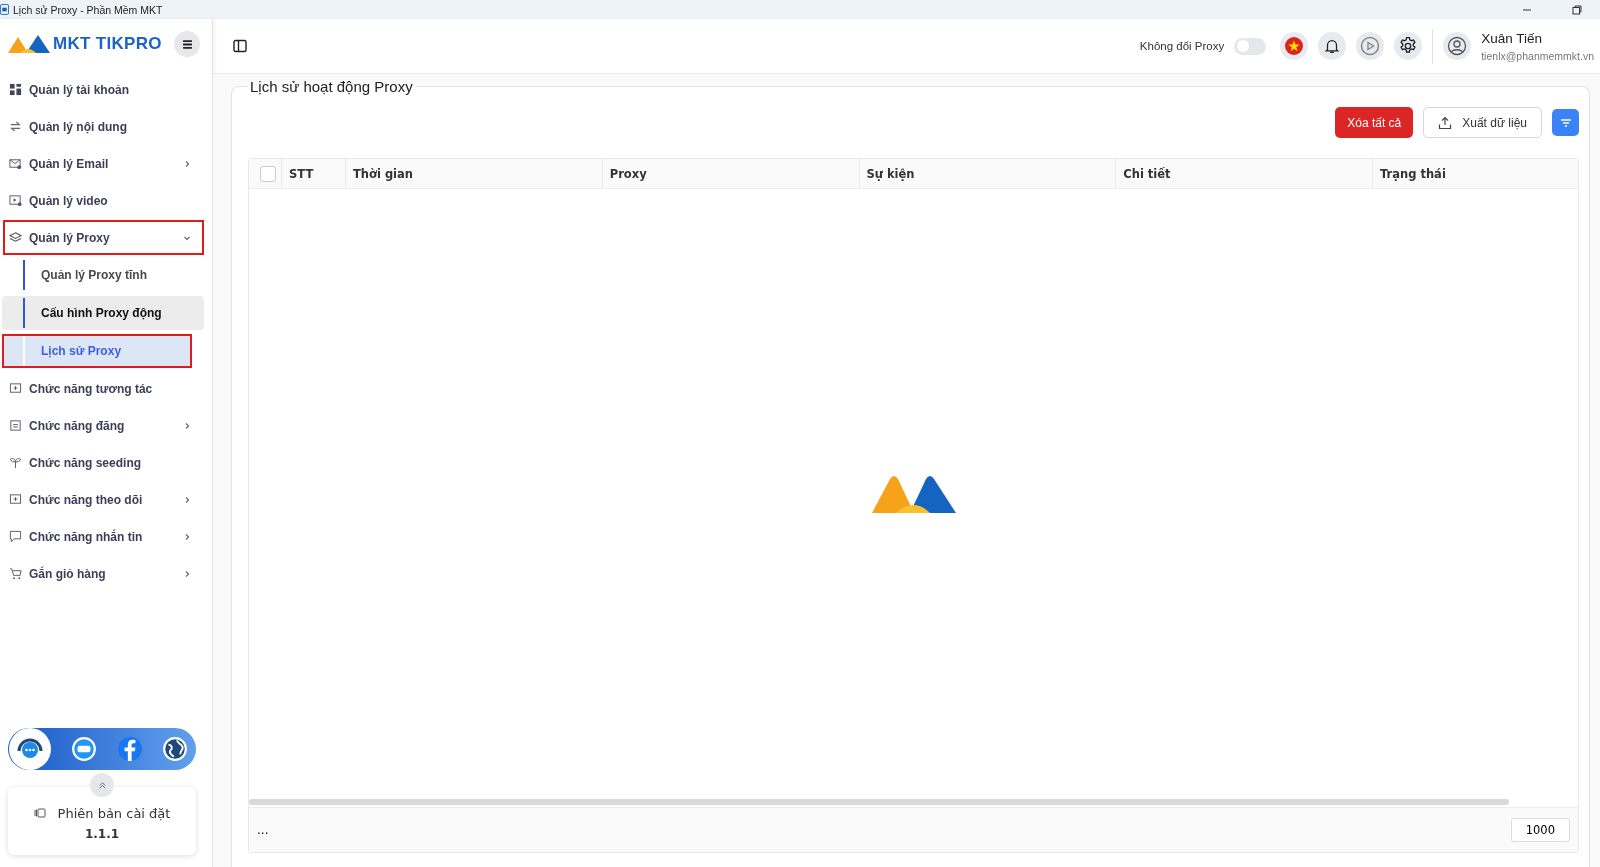 This screenshot has width=1600, height=867. Describe the element at coordinates (1482, 122) in the screenshot. I see `export-button: Xuất dữ liệu` at that location.